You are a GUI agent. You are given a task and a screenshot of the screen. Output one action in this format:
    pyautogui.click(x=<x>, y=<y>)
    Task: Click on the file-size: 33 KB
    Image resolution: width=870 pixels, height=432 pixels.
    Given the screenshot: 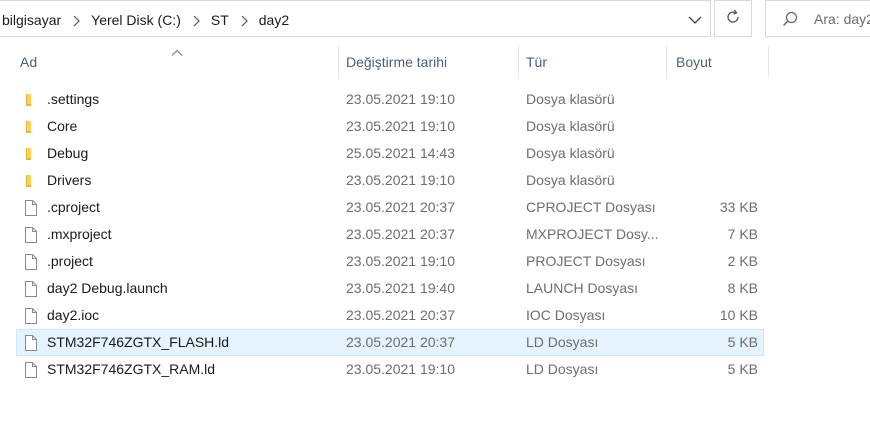 What is the action you would take?
    pyautogui.click(x=738, y=207)
    